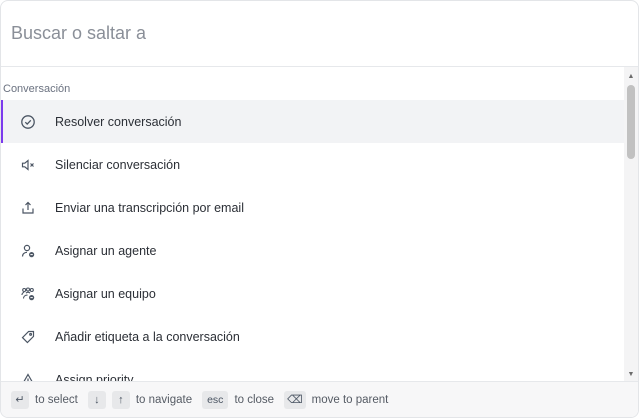 The image size is (639, 418). Describe the element at coordinates (254, 399) in the screenshot. I see `close-hint: to close` at that location.